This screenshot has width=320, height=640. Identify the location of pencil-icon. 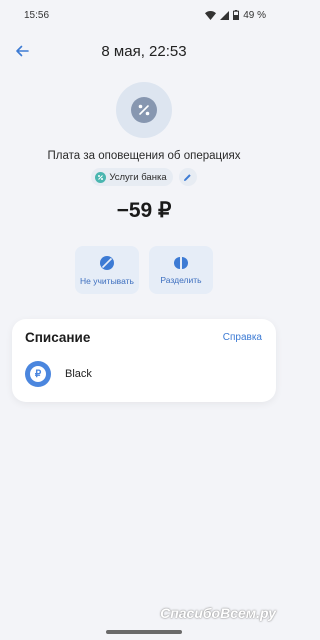
(187, 177).